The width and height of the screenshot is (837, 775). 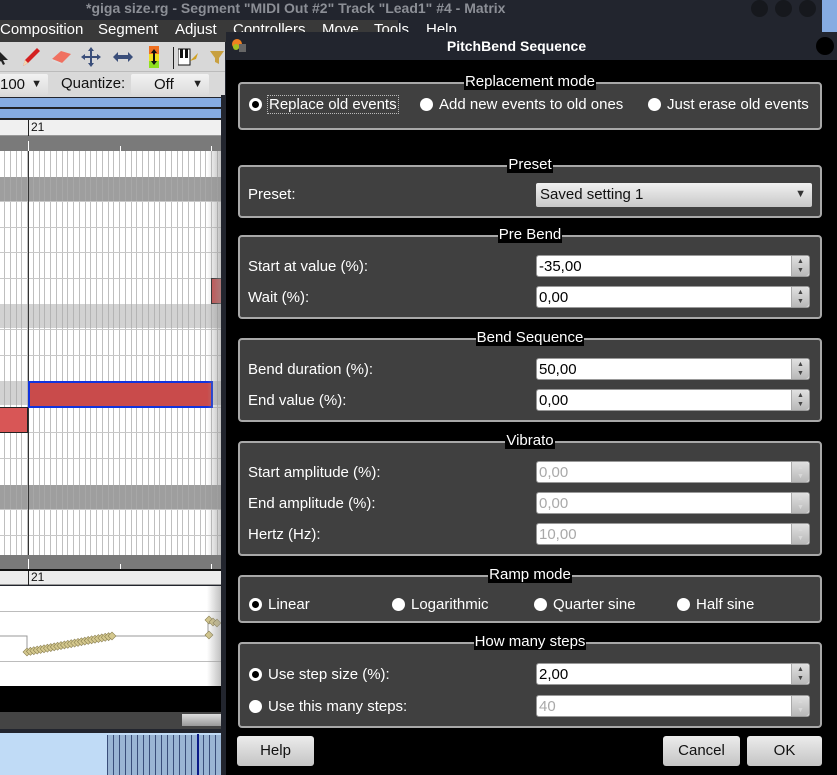 I want to click on horizontal-scrollbar, so click(x=110, y=720).